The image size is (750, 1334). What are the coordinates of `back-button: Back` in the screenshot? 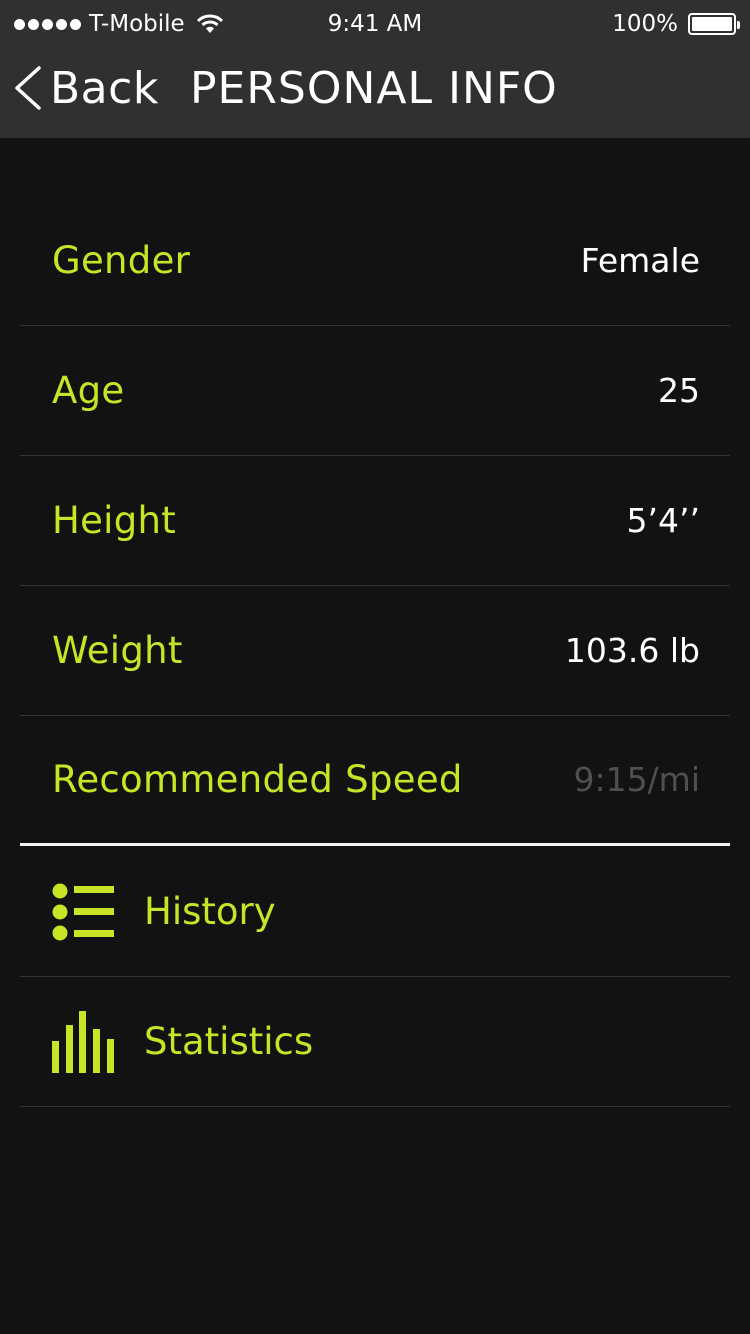 It's located at (85, 88).